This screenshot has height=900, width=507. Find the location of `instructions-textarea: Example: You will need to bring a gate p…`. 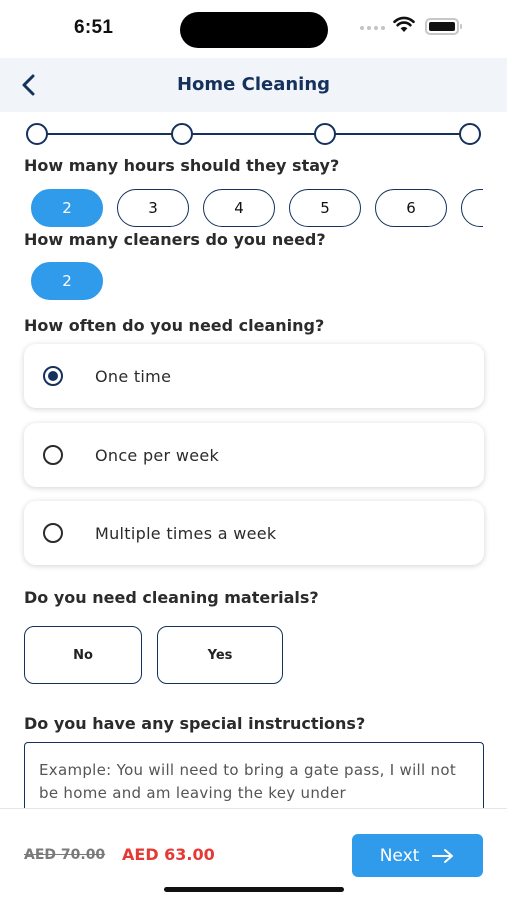

instructions-textarea: Example: You will need to bring a gate p… is located at coordinates (254, 777).